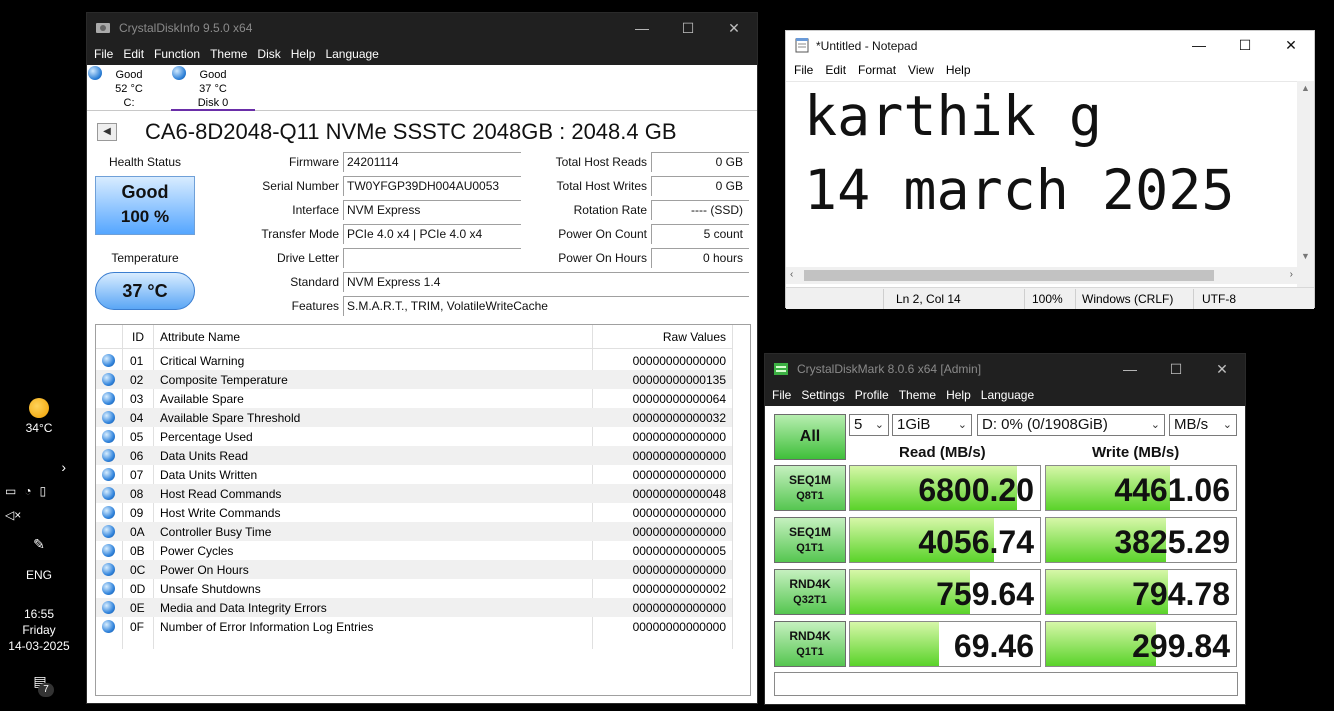  Describe the element at coordinates (791, 274) in the screenshot. I see `scroll-left-icon: ‹` at that location.